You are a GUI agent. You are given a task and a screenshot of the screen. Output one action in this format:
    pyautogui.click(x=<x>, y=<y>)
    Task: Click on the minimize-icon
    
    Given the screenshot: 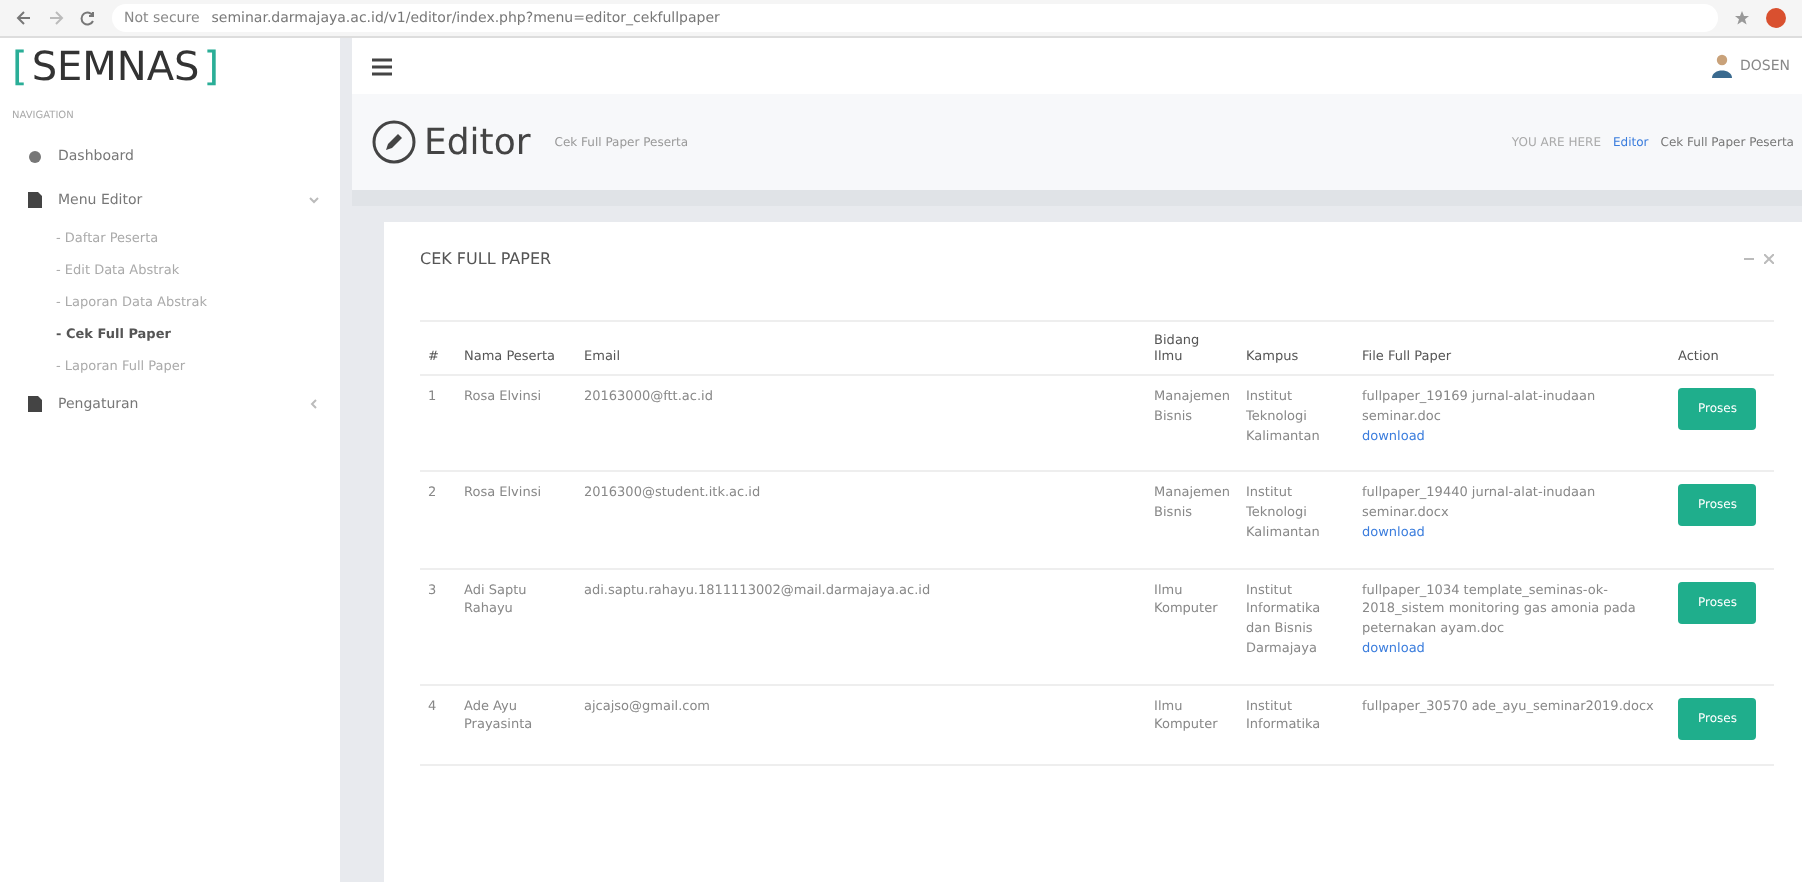 What is the action you would take?
    pyautogui.click(x=1749, y=259)
    